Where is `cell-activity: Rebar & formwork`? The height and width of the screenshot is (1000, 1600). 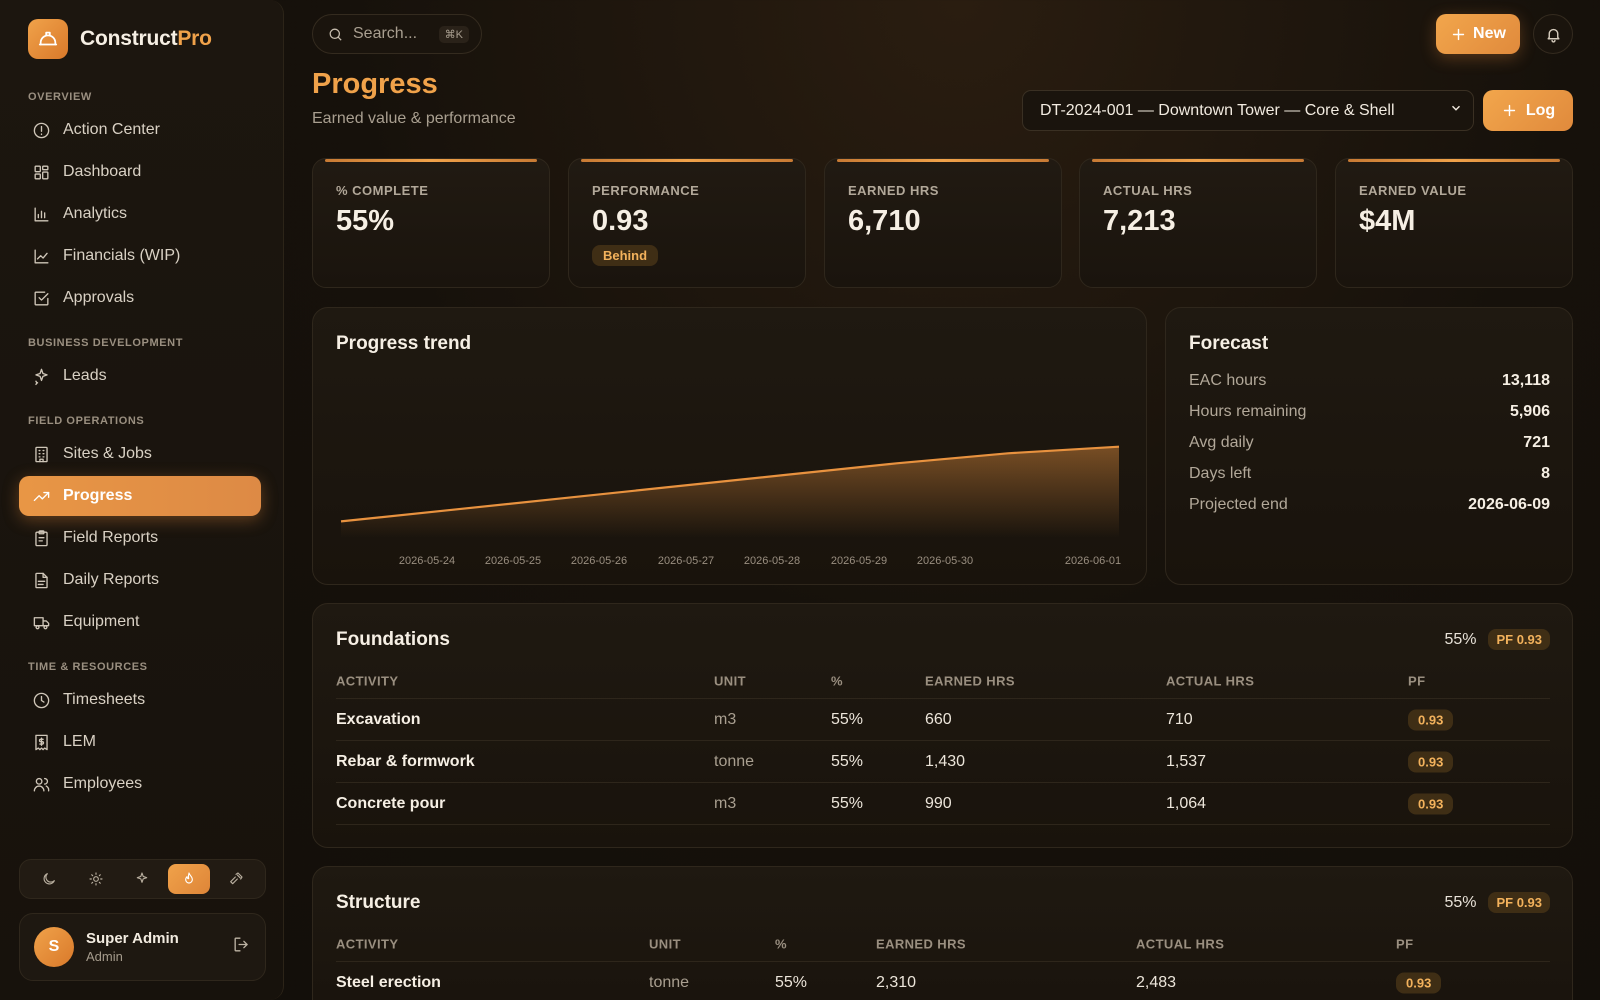
cell-activity: Rebar & formwork is located at coordinates (405, 761).